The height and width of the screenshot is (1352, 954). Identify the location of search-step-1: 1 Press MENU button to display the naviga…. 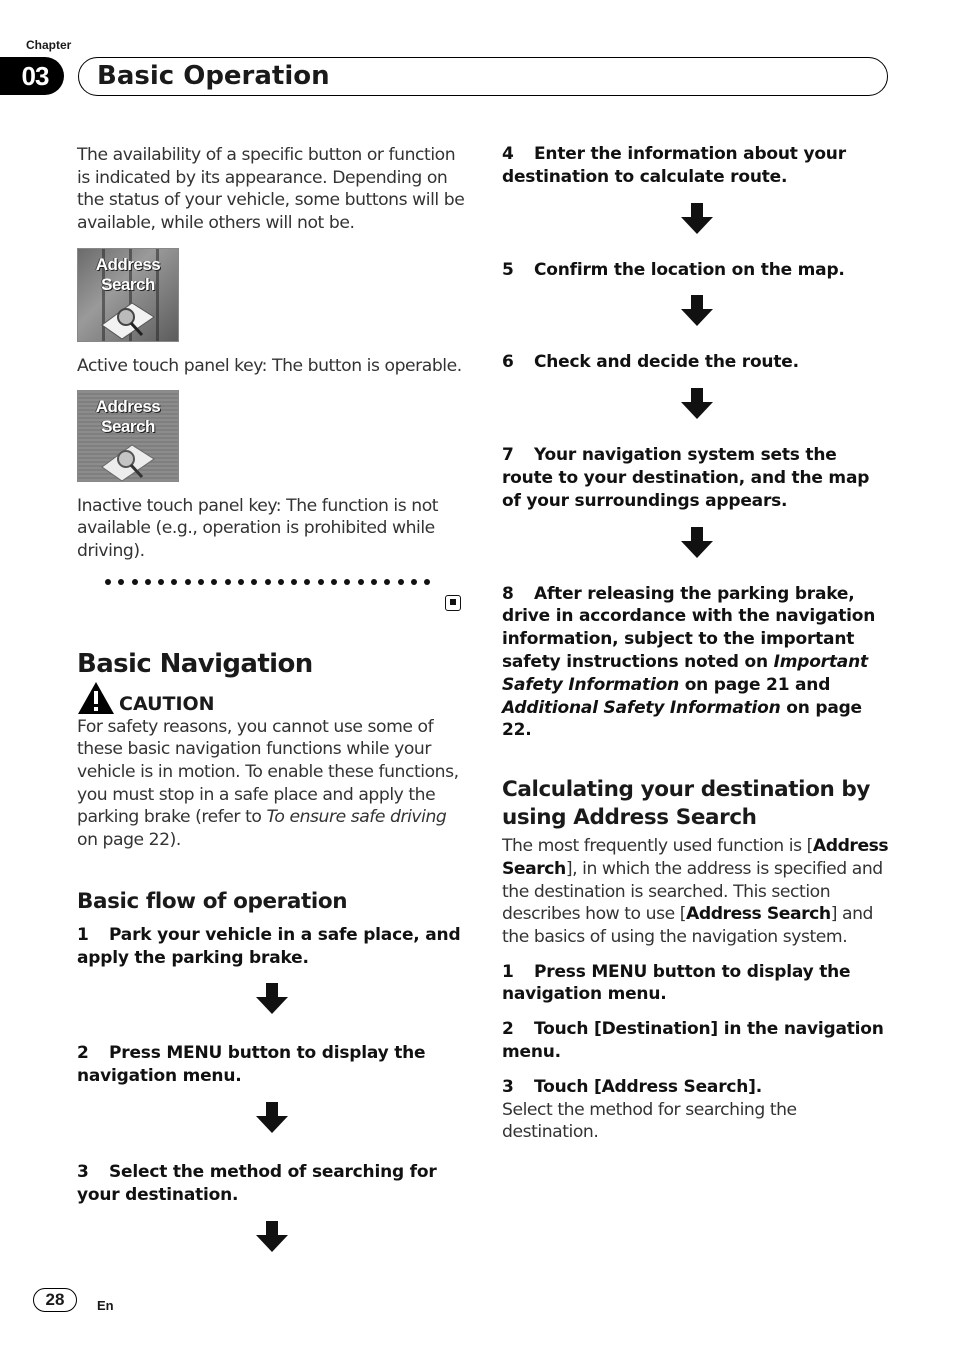
(697, 984).